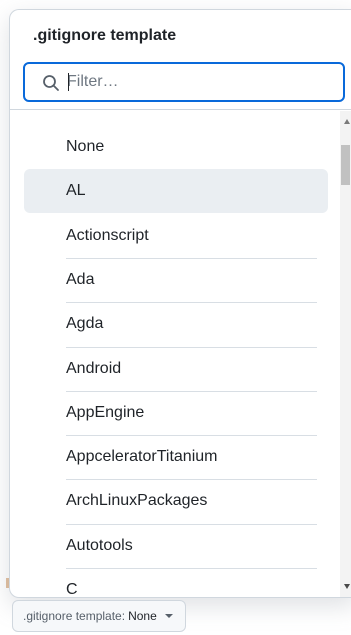 The height and width of the screenshot is (635, 351). Describe the element at coordinates (80, 279) in the screenshot. I see `template-option-label: Ada` at that location.